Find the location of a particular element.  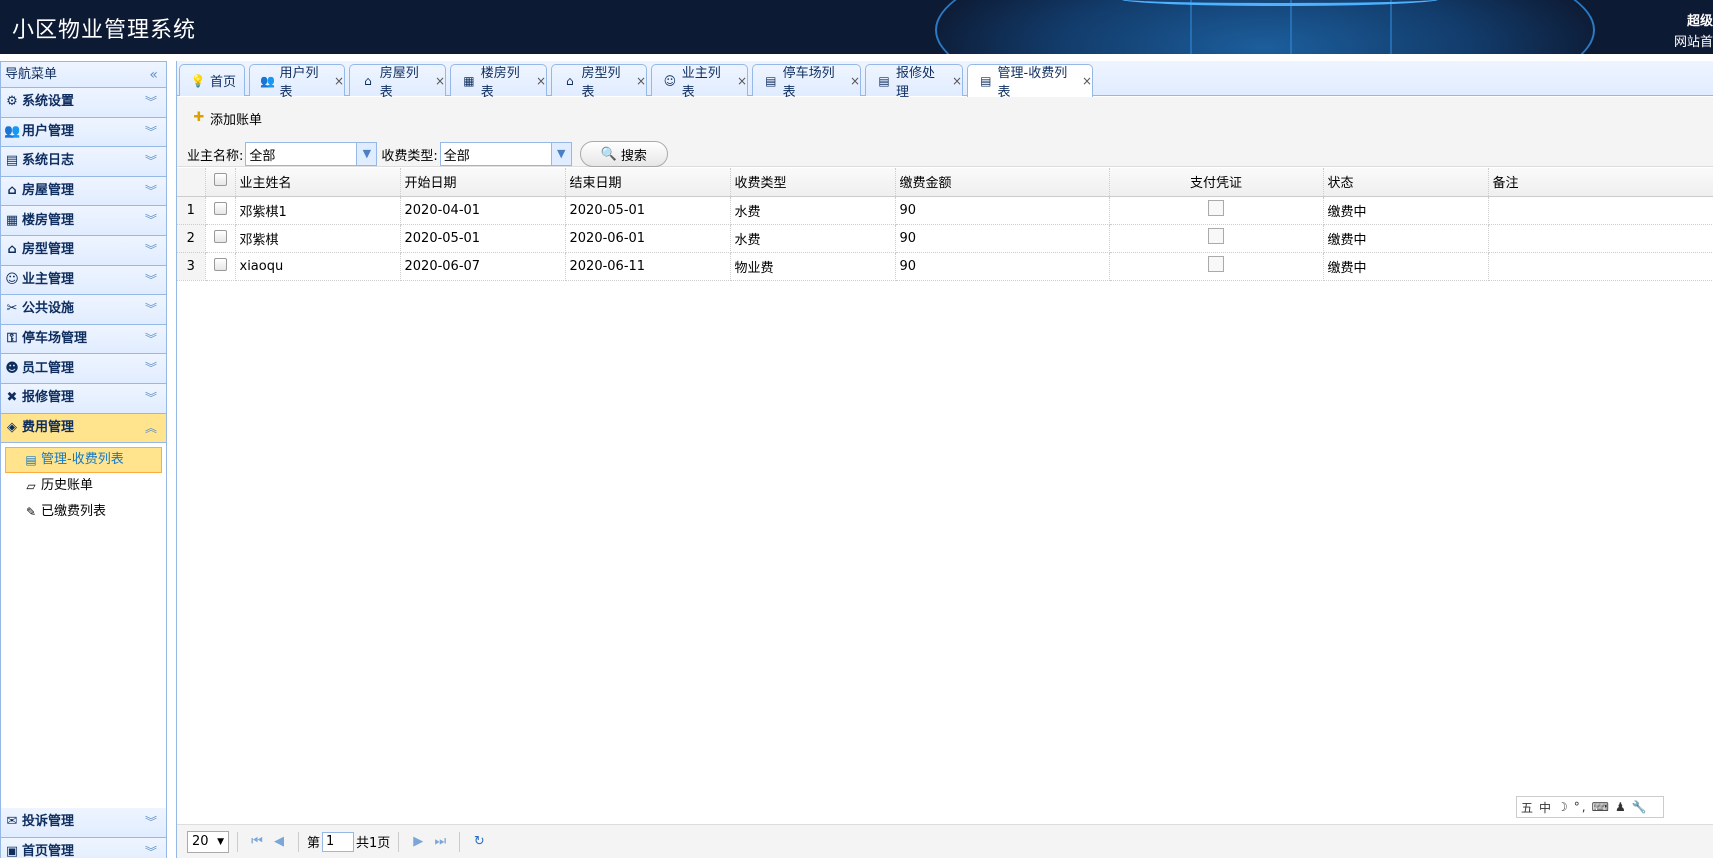

sidebar-group: ⚿ 停车场管理 ︾ is located at coordinates (83, 339).